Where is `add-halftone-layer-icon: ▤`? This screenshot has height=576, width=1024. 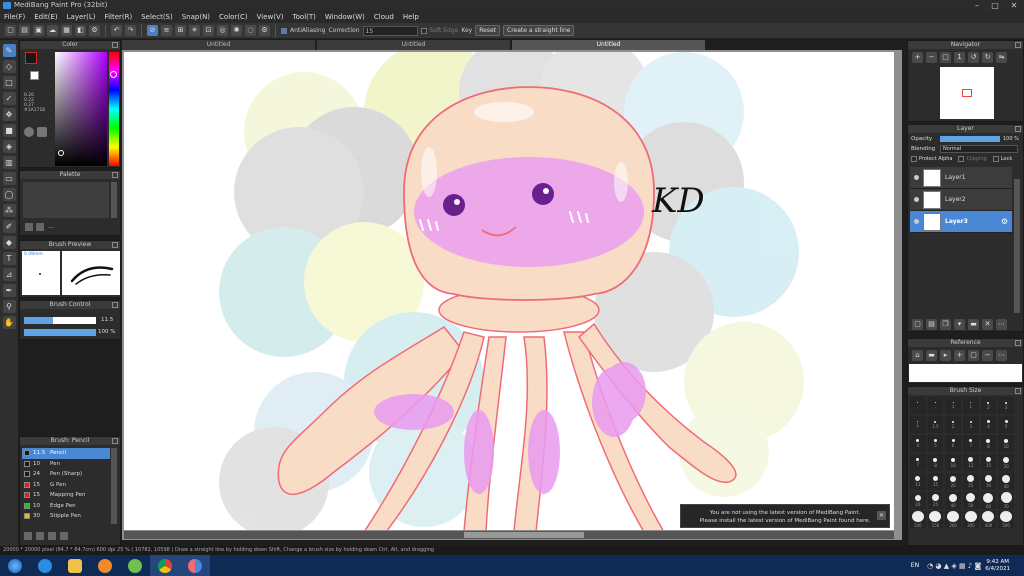 add-halftone-layer-icon: ▤ is located at coordinates (931, 324).